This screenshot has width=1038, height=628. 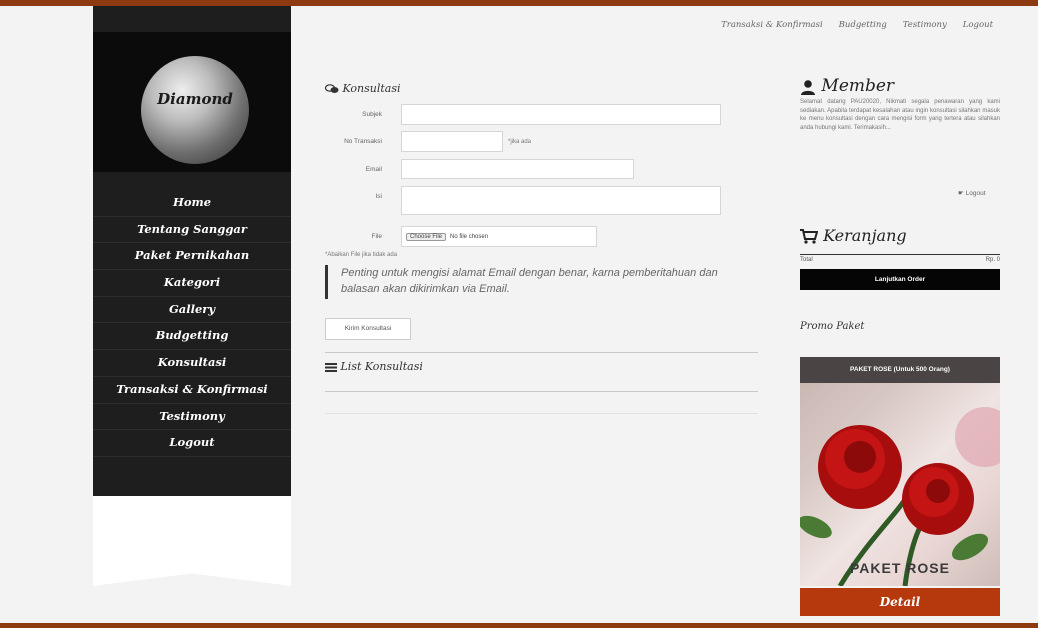 I want to click on promo-title: Promo Paket, so click(x=832, y=326).